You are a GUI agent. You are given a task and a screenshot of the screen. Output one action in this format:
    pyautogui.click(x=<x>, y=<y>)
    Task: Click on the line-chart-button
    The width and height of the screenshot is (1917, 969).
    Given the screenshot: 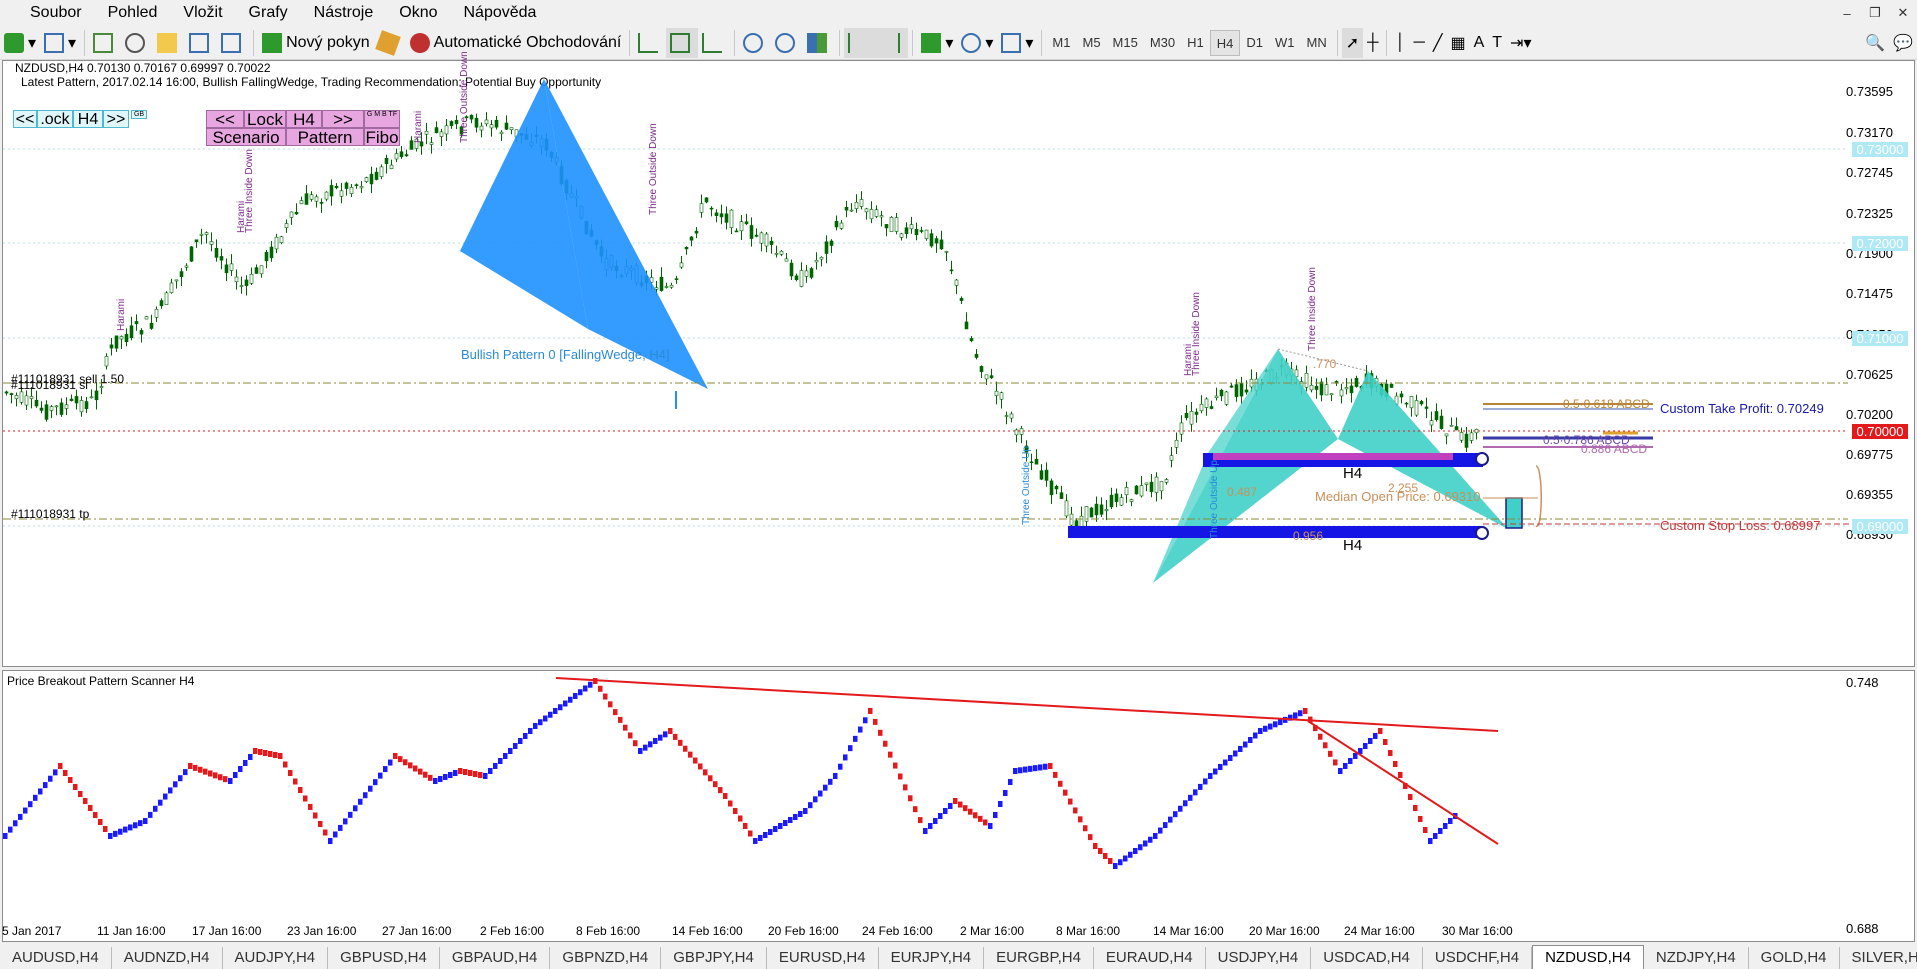 What is the action you would take?
    pyautogui.click(x=714, y=43)
    